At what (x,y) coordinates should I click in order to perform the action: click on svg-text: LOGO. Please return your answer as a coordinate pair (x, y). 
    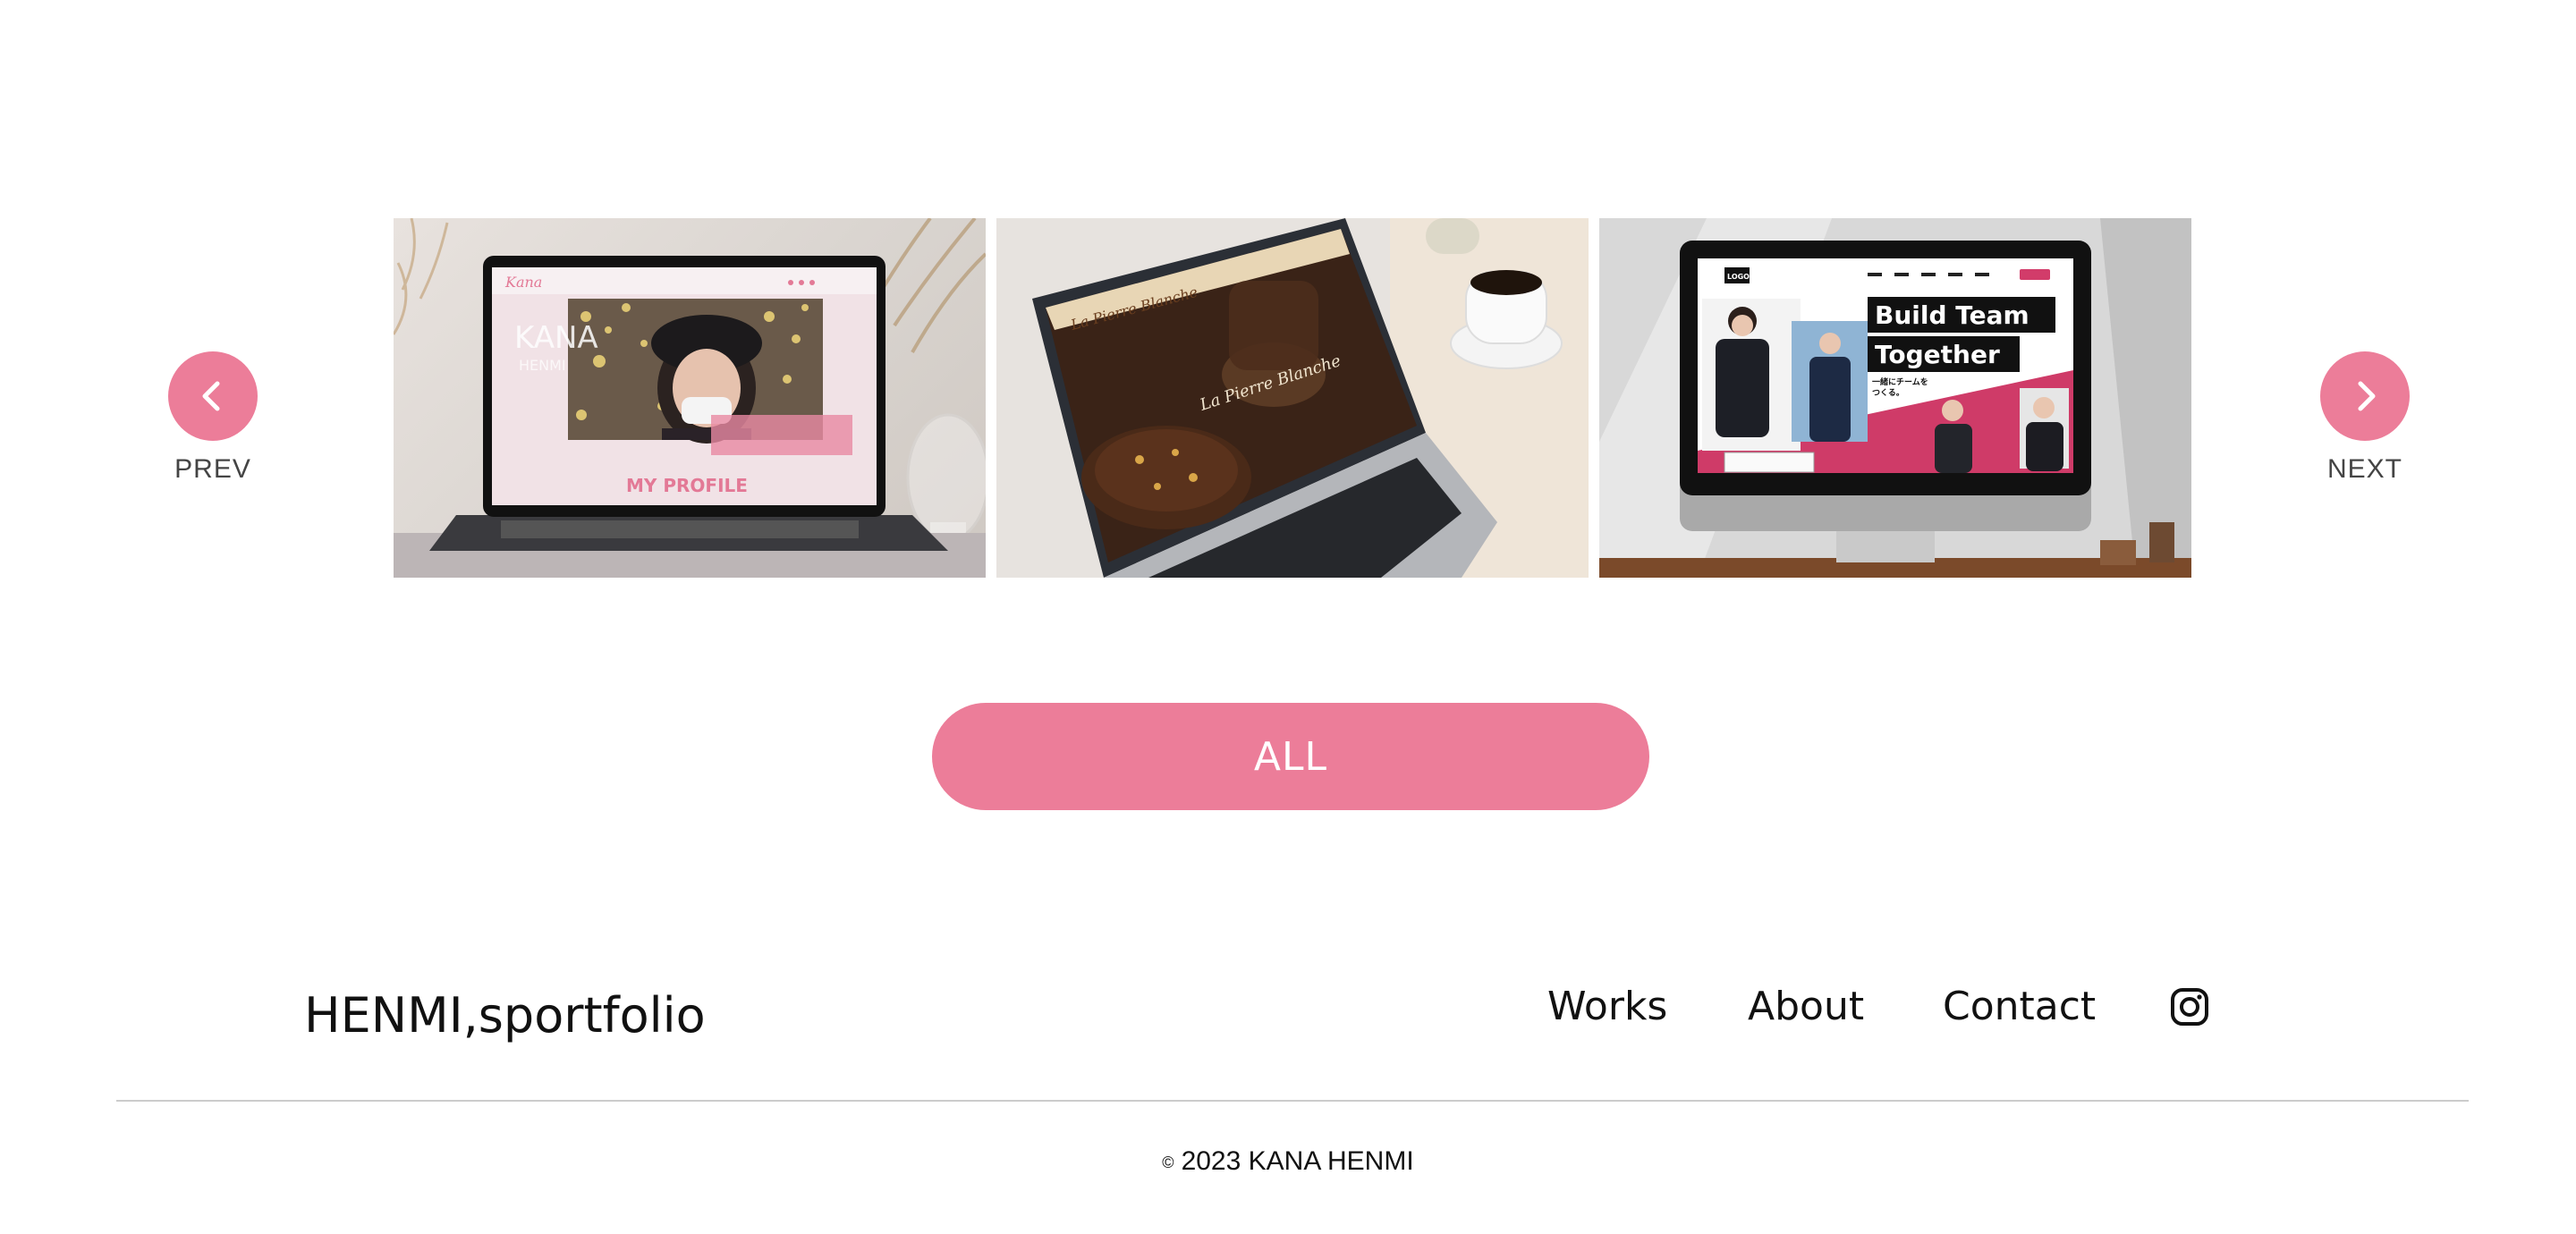
    Looking at the image, I should click on (1738, 277).